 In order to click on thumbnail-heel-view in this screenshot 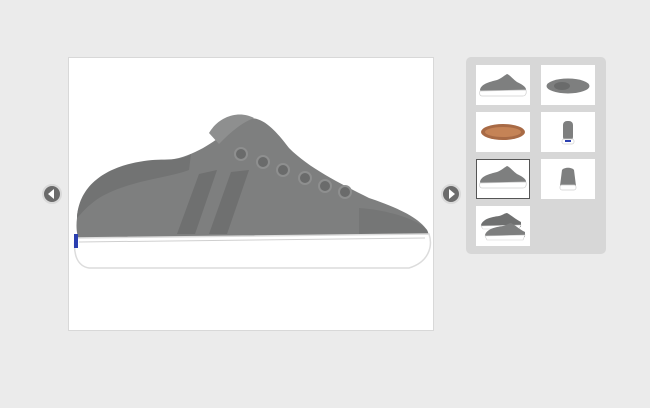, I will do `click(568, 132)`.